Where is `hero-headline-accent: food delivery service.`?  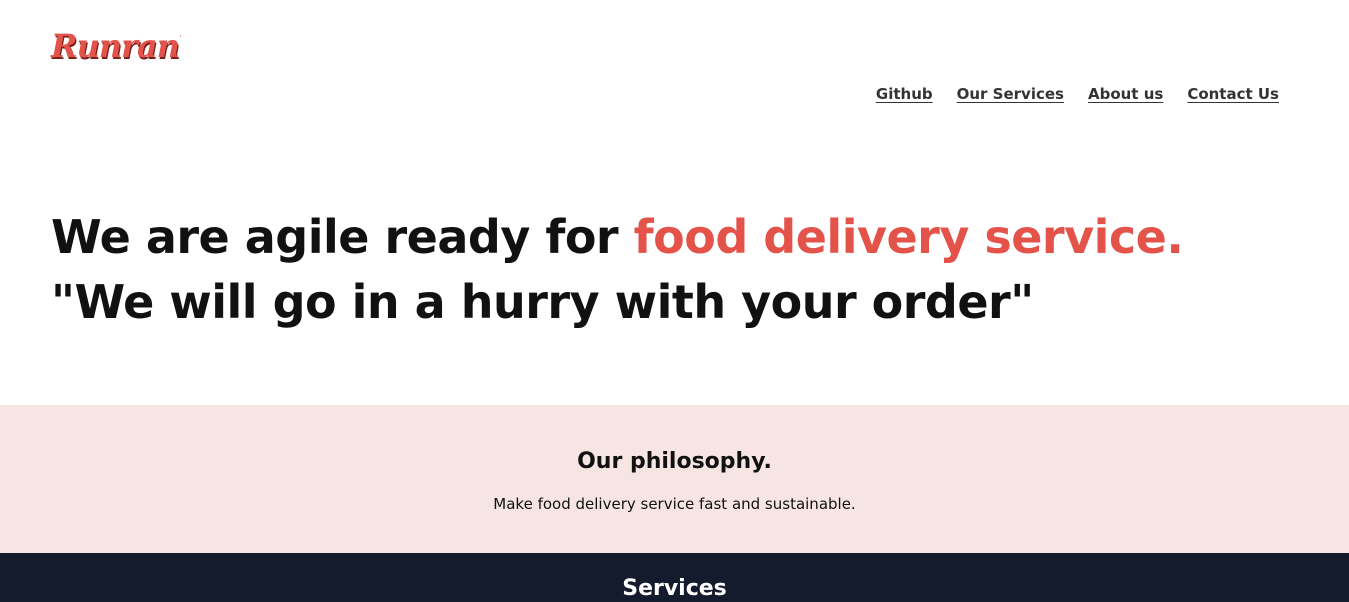 hero-headline-accent: food delivery service. is located at coordinates (908, 237).